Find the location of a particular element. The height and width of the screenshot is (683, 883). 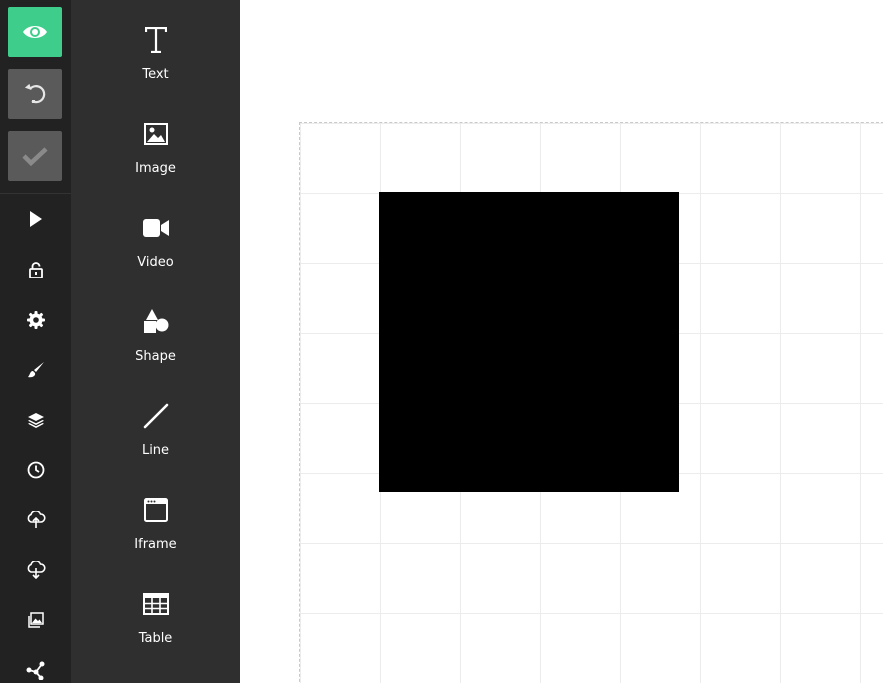

shape-element is located at coordinates (529, 342).